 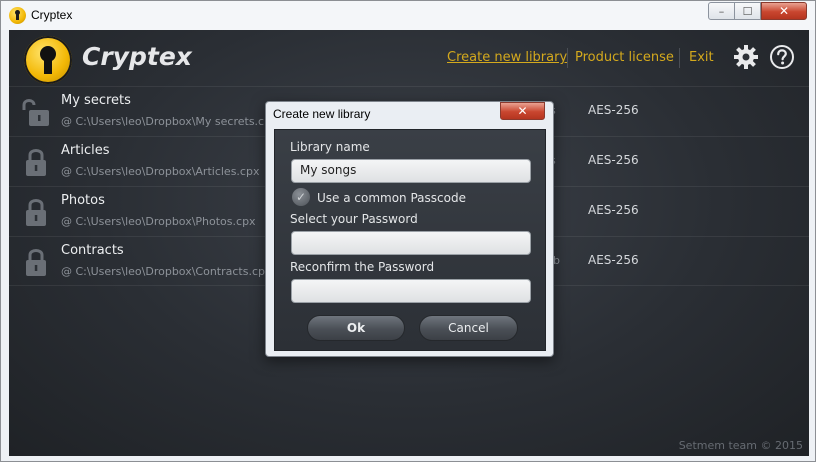 What do you see at coordinates (166, 271) in the screenshot?
I see `library-path: @ C:\Users\leo\Dropbox\Contracts.cpx` at bounding box center [166, 271].